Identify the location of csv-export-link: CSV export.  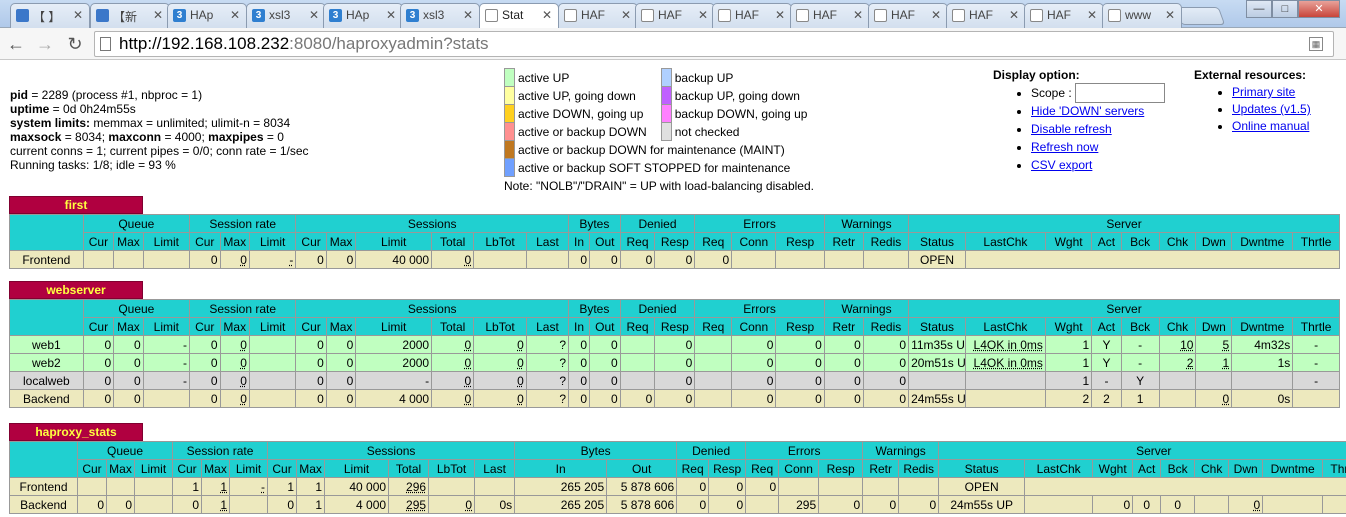
(1061, 165).